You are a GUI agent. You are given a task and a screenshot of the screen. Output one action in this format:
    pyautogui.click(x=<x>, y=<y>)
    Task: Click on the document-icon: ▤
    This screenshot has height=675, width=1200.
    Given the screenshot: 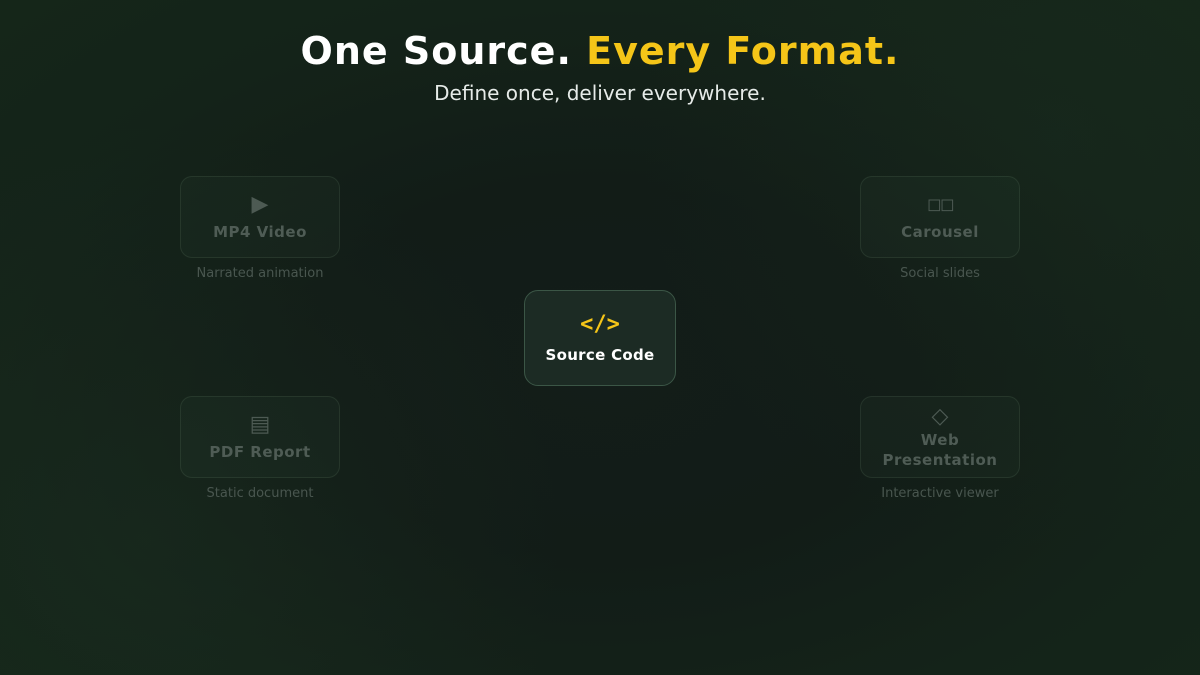 What is the action you would take?
    pyautogui.click(x=260, y=424)
    